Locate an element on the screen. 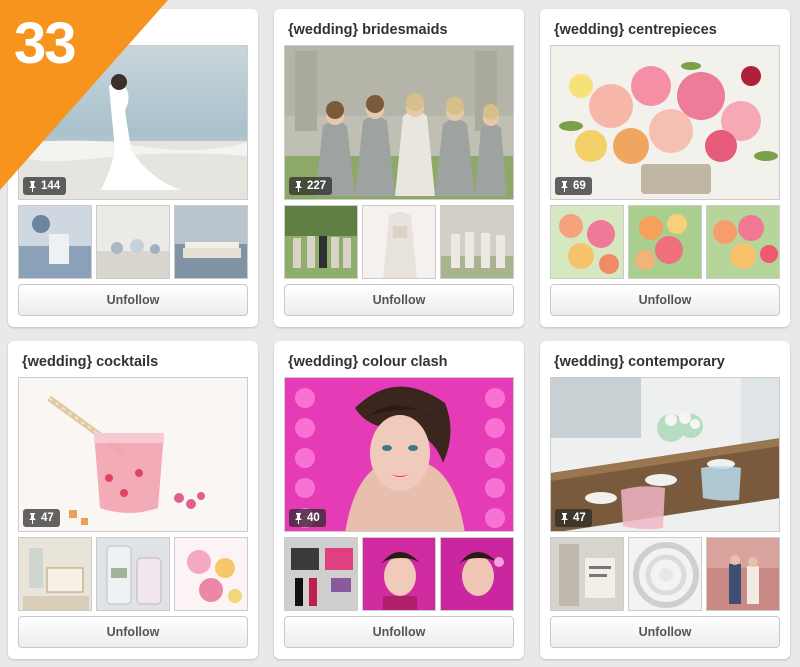 The height and width of the screenshot is (667, 800). rank-number: 33 is located at coordinates (45, 43).